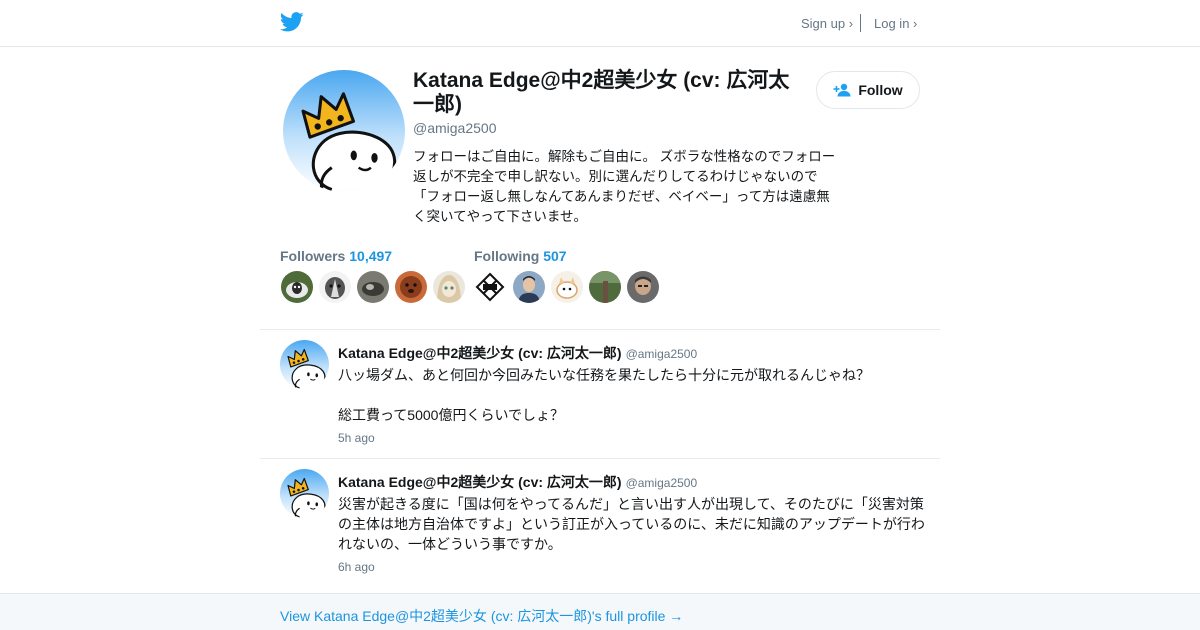 The image size is (1200, 630). I want to click on follow-button: Follow, so click(868, 90).